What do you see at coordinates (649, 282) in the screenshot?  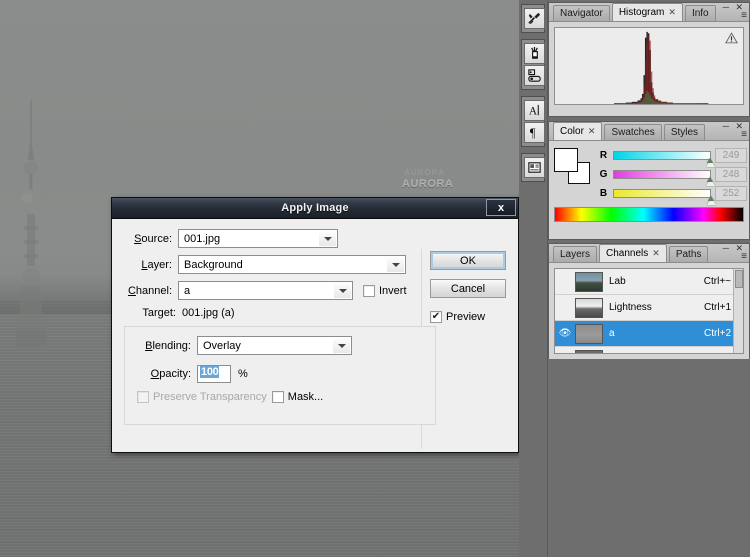 I see `channel-row: Lab Ctrl+~` at bounding box center [649, 282].